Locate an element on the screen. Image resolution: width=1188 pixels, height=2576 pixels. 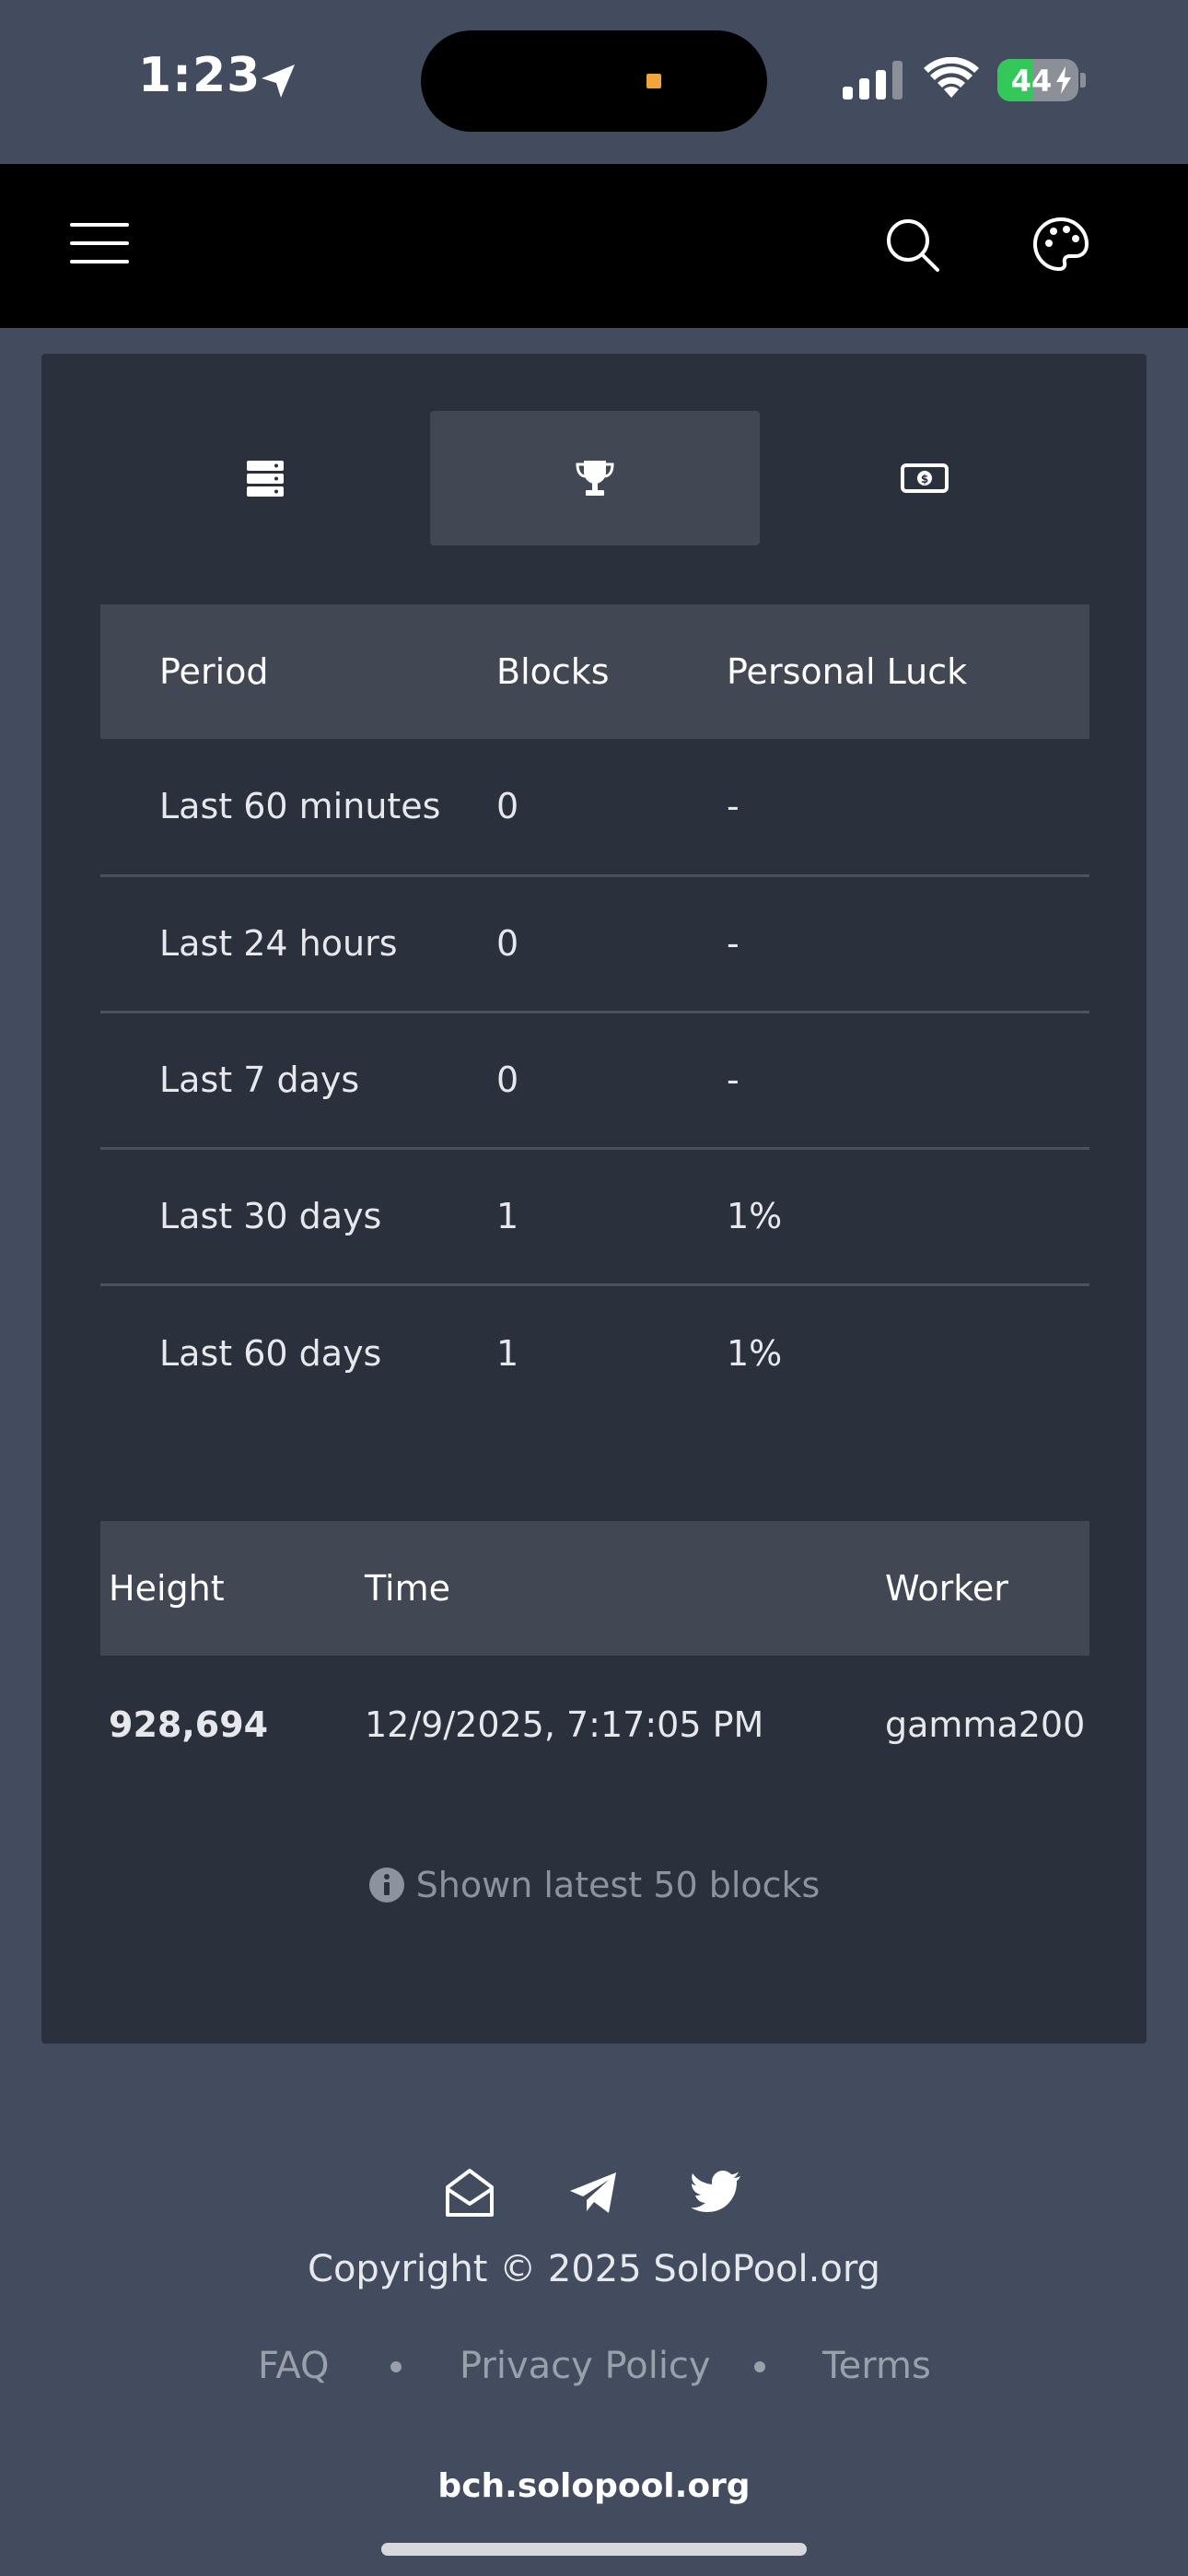
period-cell: Last 30 days is located at coordinates (270, 1216).